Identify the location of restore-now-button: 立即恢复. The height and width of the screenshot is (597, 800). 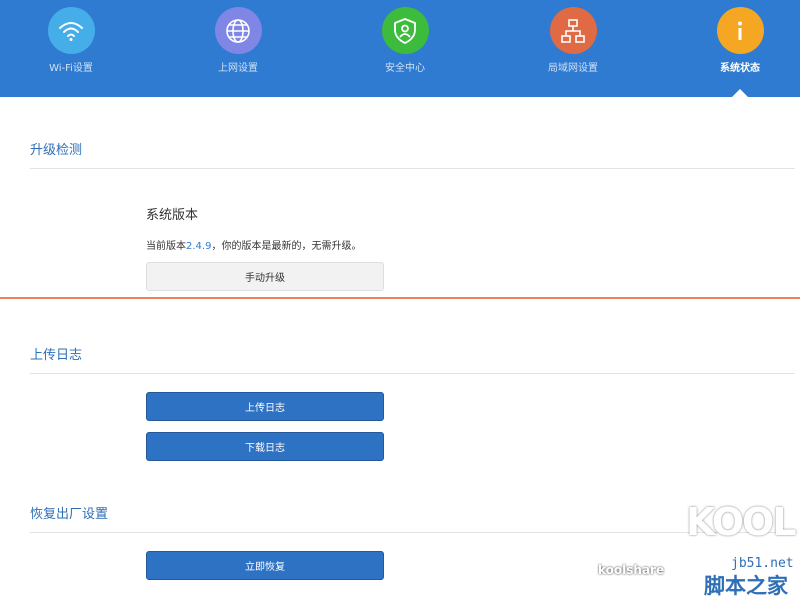
(265, 565).